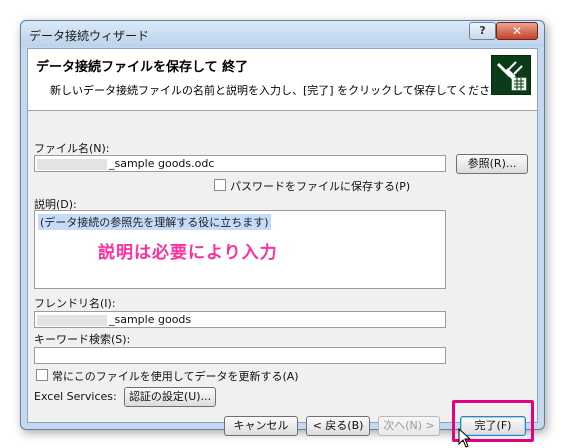 The image size is (566, 448). I want to click on back-button: < 戻る(B), so click(338, 426).